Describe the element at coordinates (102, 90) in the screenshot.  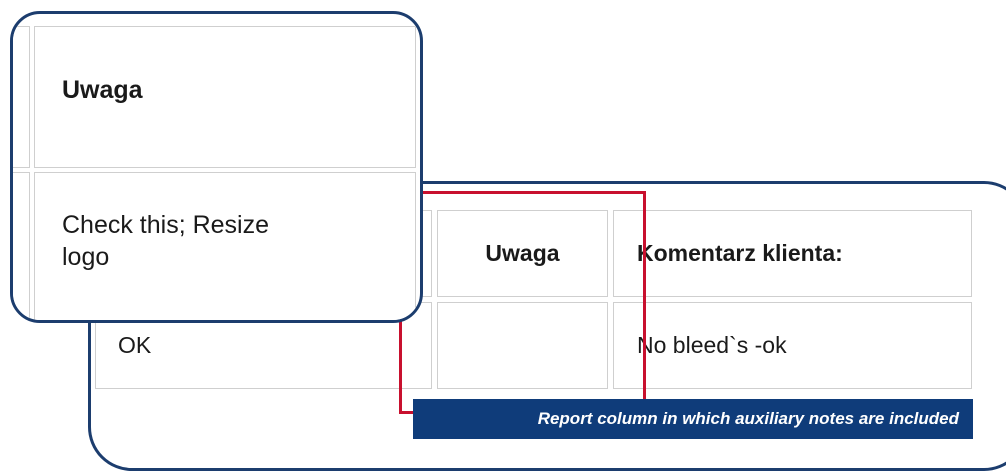
I see `zoom-header-label: Uwaga` at that location.